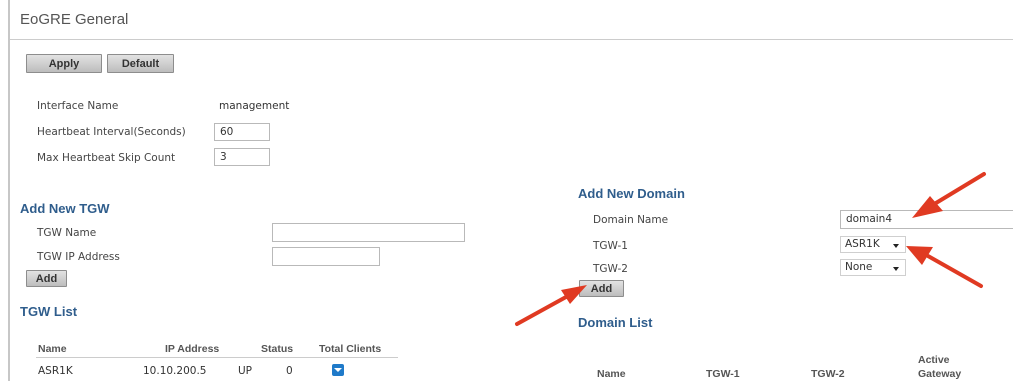 The height and width of the screenshot is (381, 1013). What do you see at coordinates (338, 370) in the screenshot?
I see `row-dropdown-icon` at bounding box center [338, 370].